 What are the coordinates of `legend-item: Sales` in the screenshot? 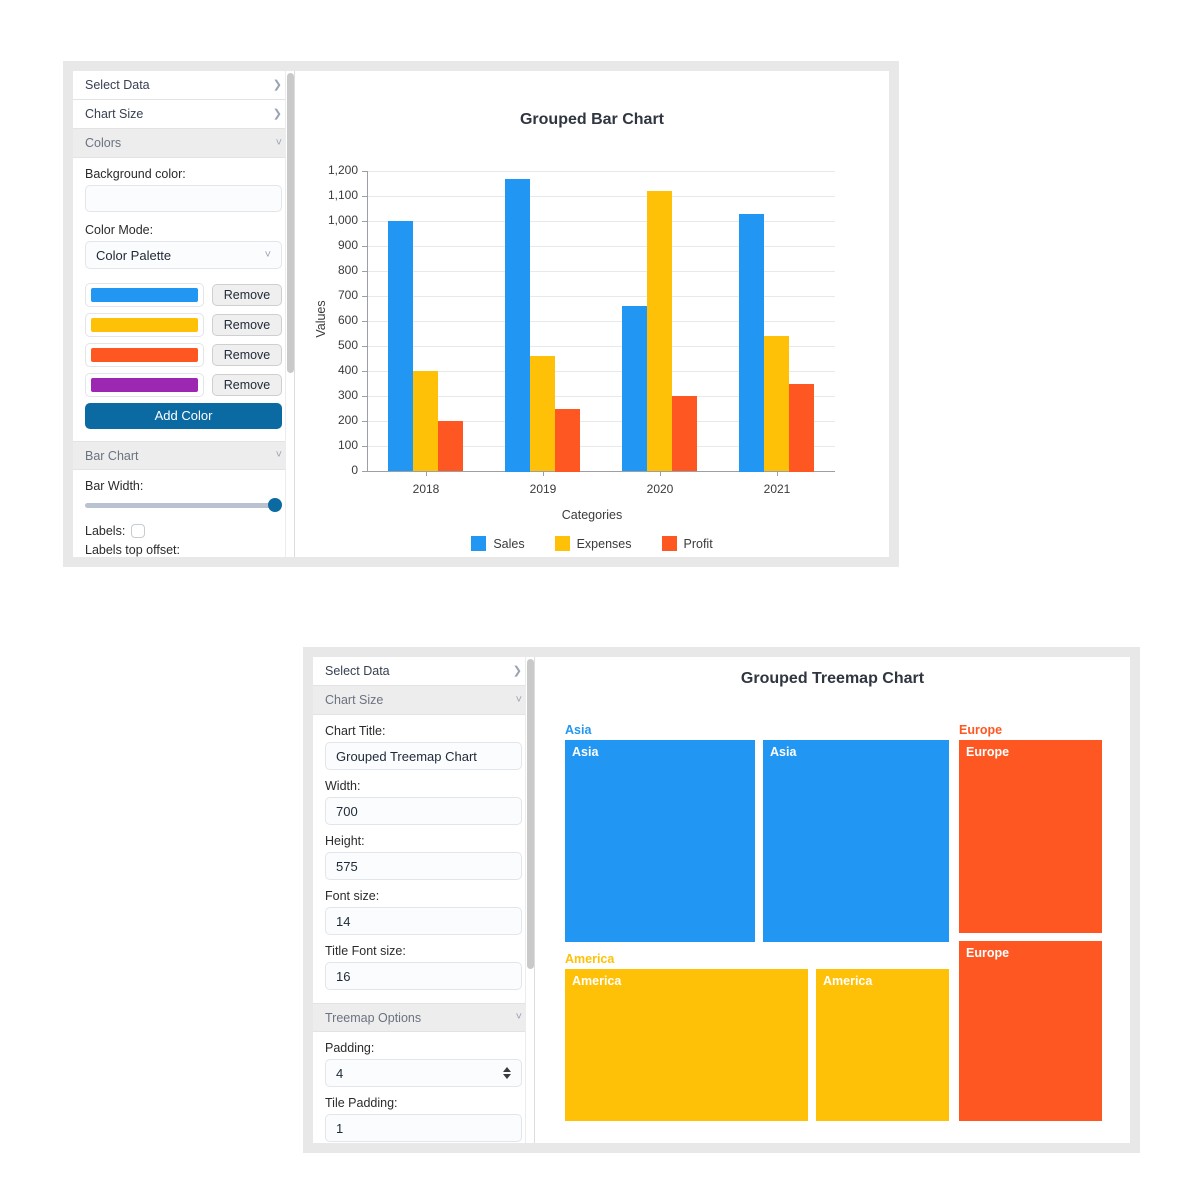 It's located at (498, 543).